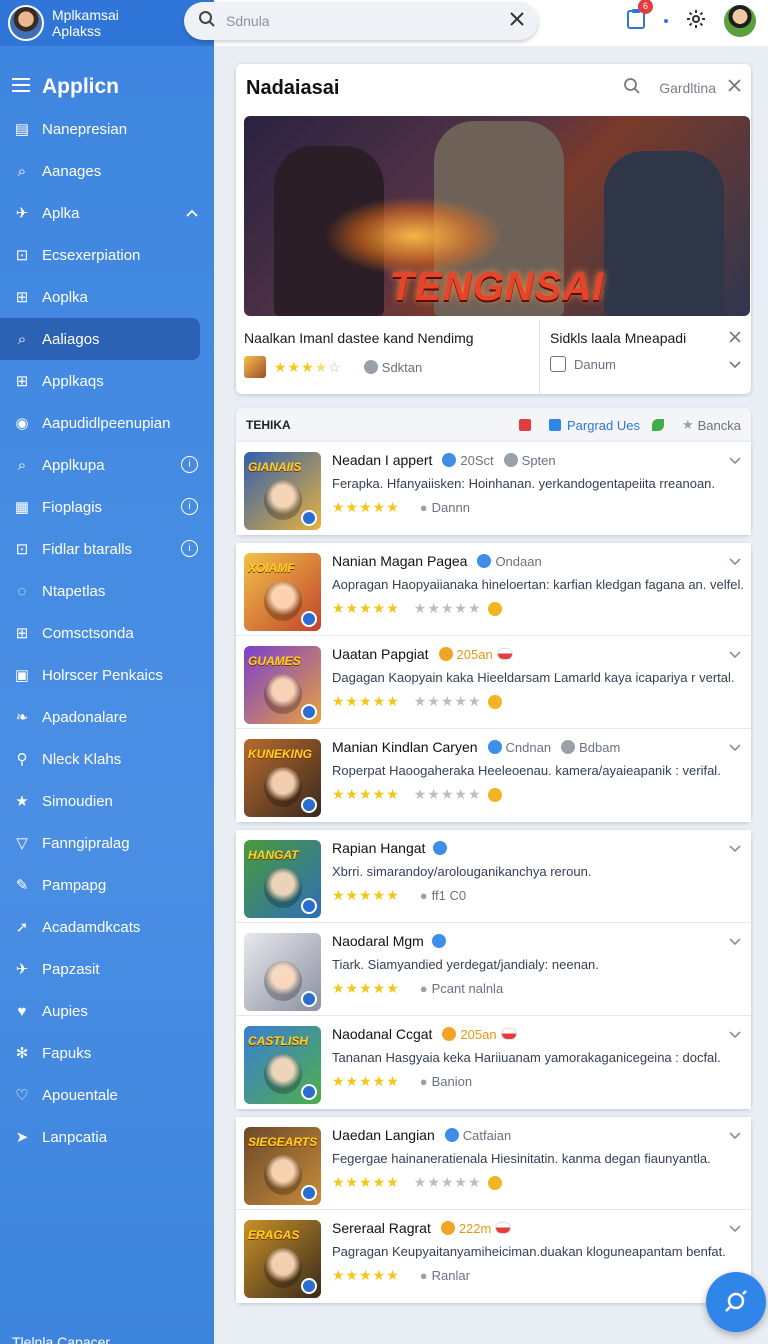 The image size is (768, 1344). Describe the element at coordinates (107, 129) in the screenshot. I see `sidebar-item-0: ▤ Nanepresian` at that location.